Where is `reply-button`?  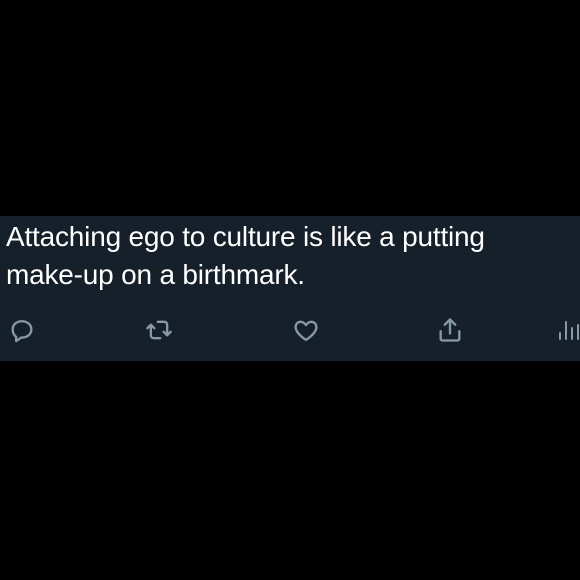 reply-button is located at coordinates (22, 330).